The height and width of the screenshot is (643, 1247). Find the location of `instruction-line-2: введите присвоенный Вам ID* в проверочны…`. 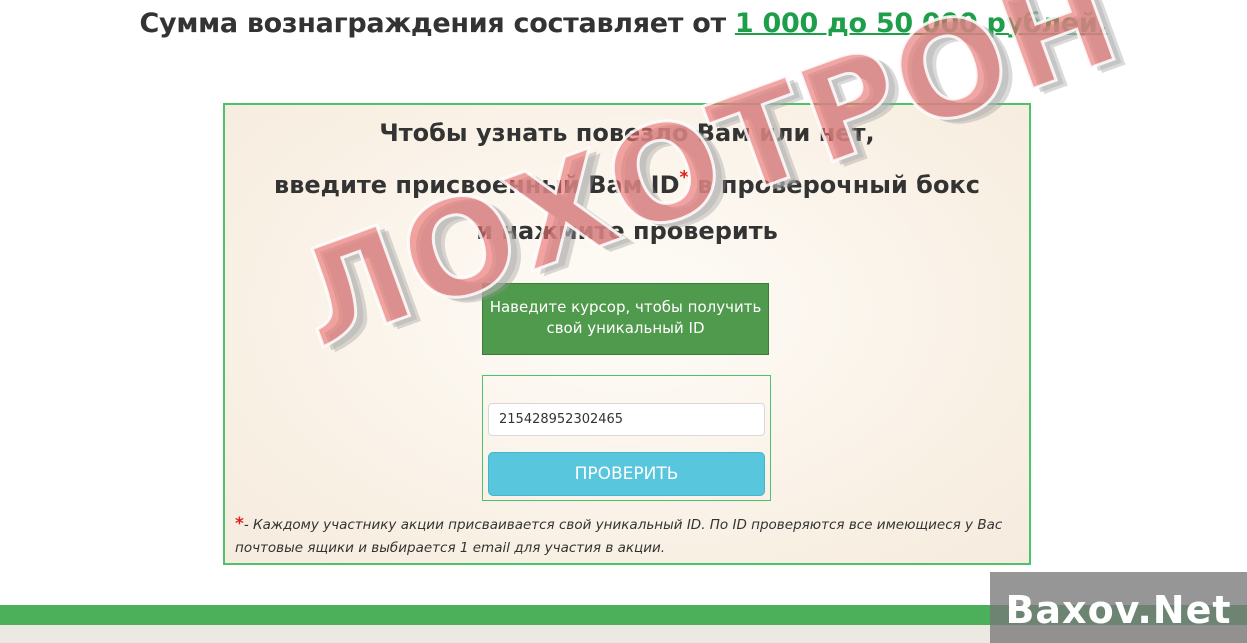

instruction-line-2: введите присвоенный Вам ID* в проверочны… is located at coordinates (627, 183).